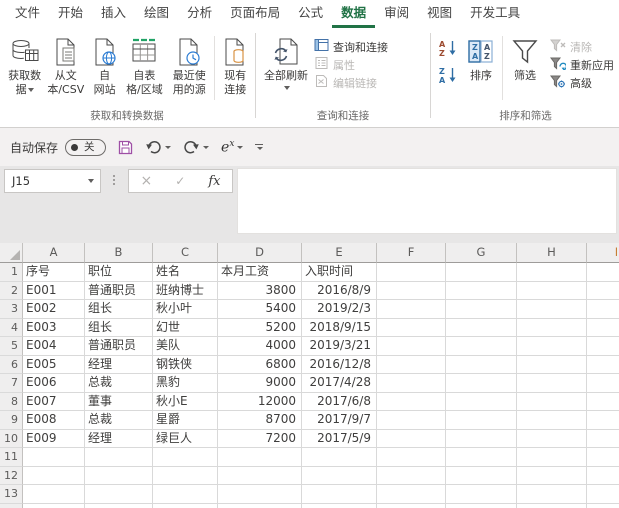  I want to click on cell-H3, so click(552, 309).